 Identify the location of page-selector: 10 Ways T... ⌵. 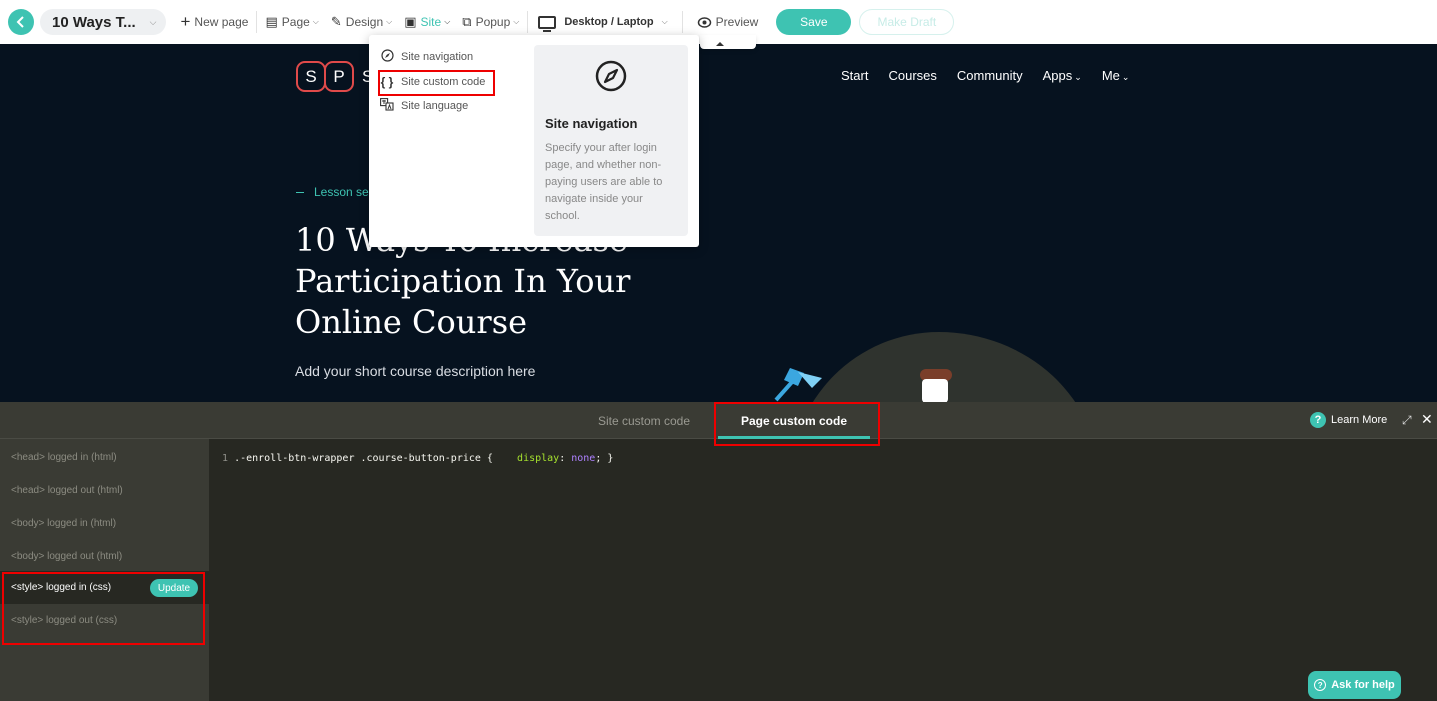
(103, 22).